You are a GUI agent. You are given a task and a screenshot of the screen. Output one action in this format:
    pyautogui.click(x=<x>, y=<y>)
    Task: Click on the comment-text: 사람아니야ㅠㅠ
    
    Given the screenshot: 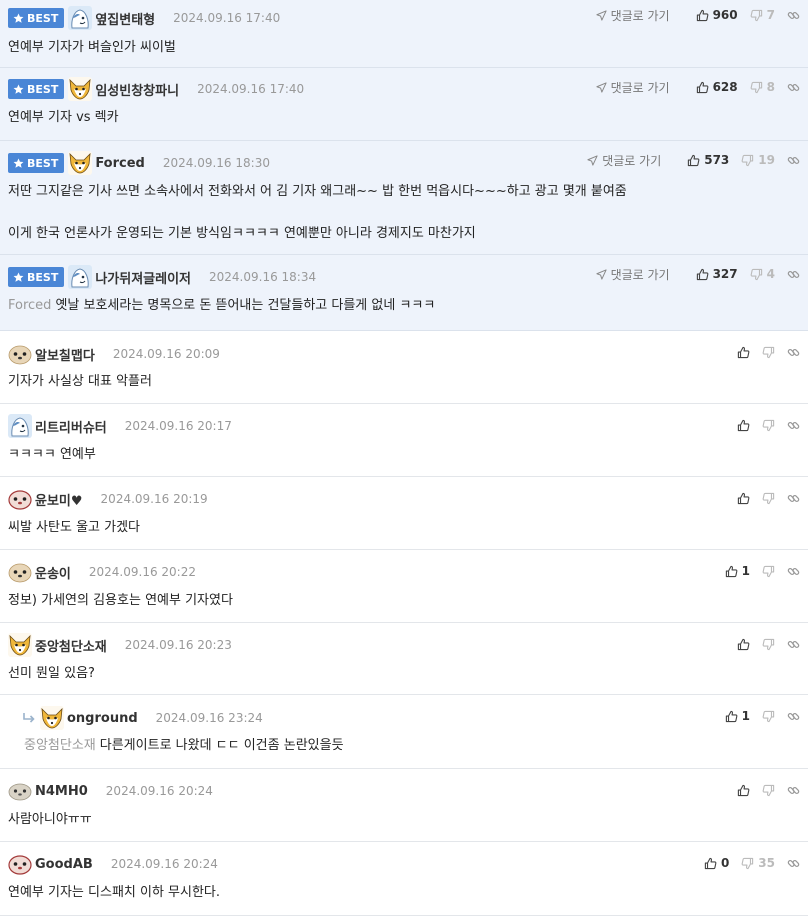 What is the action you would take?
    pyautogui.click(x=50, y=819)
    